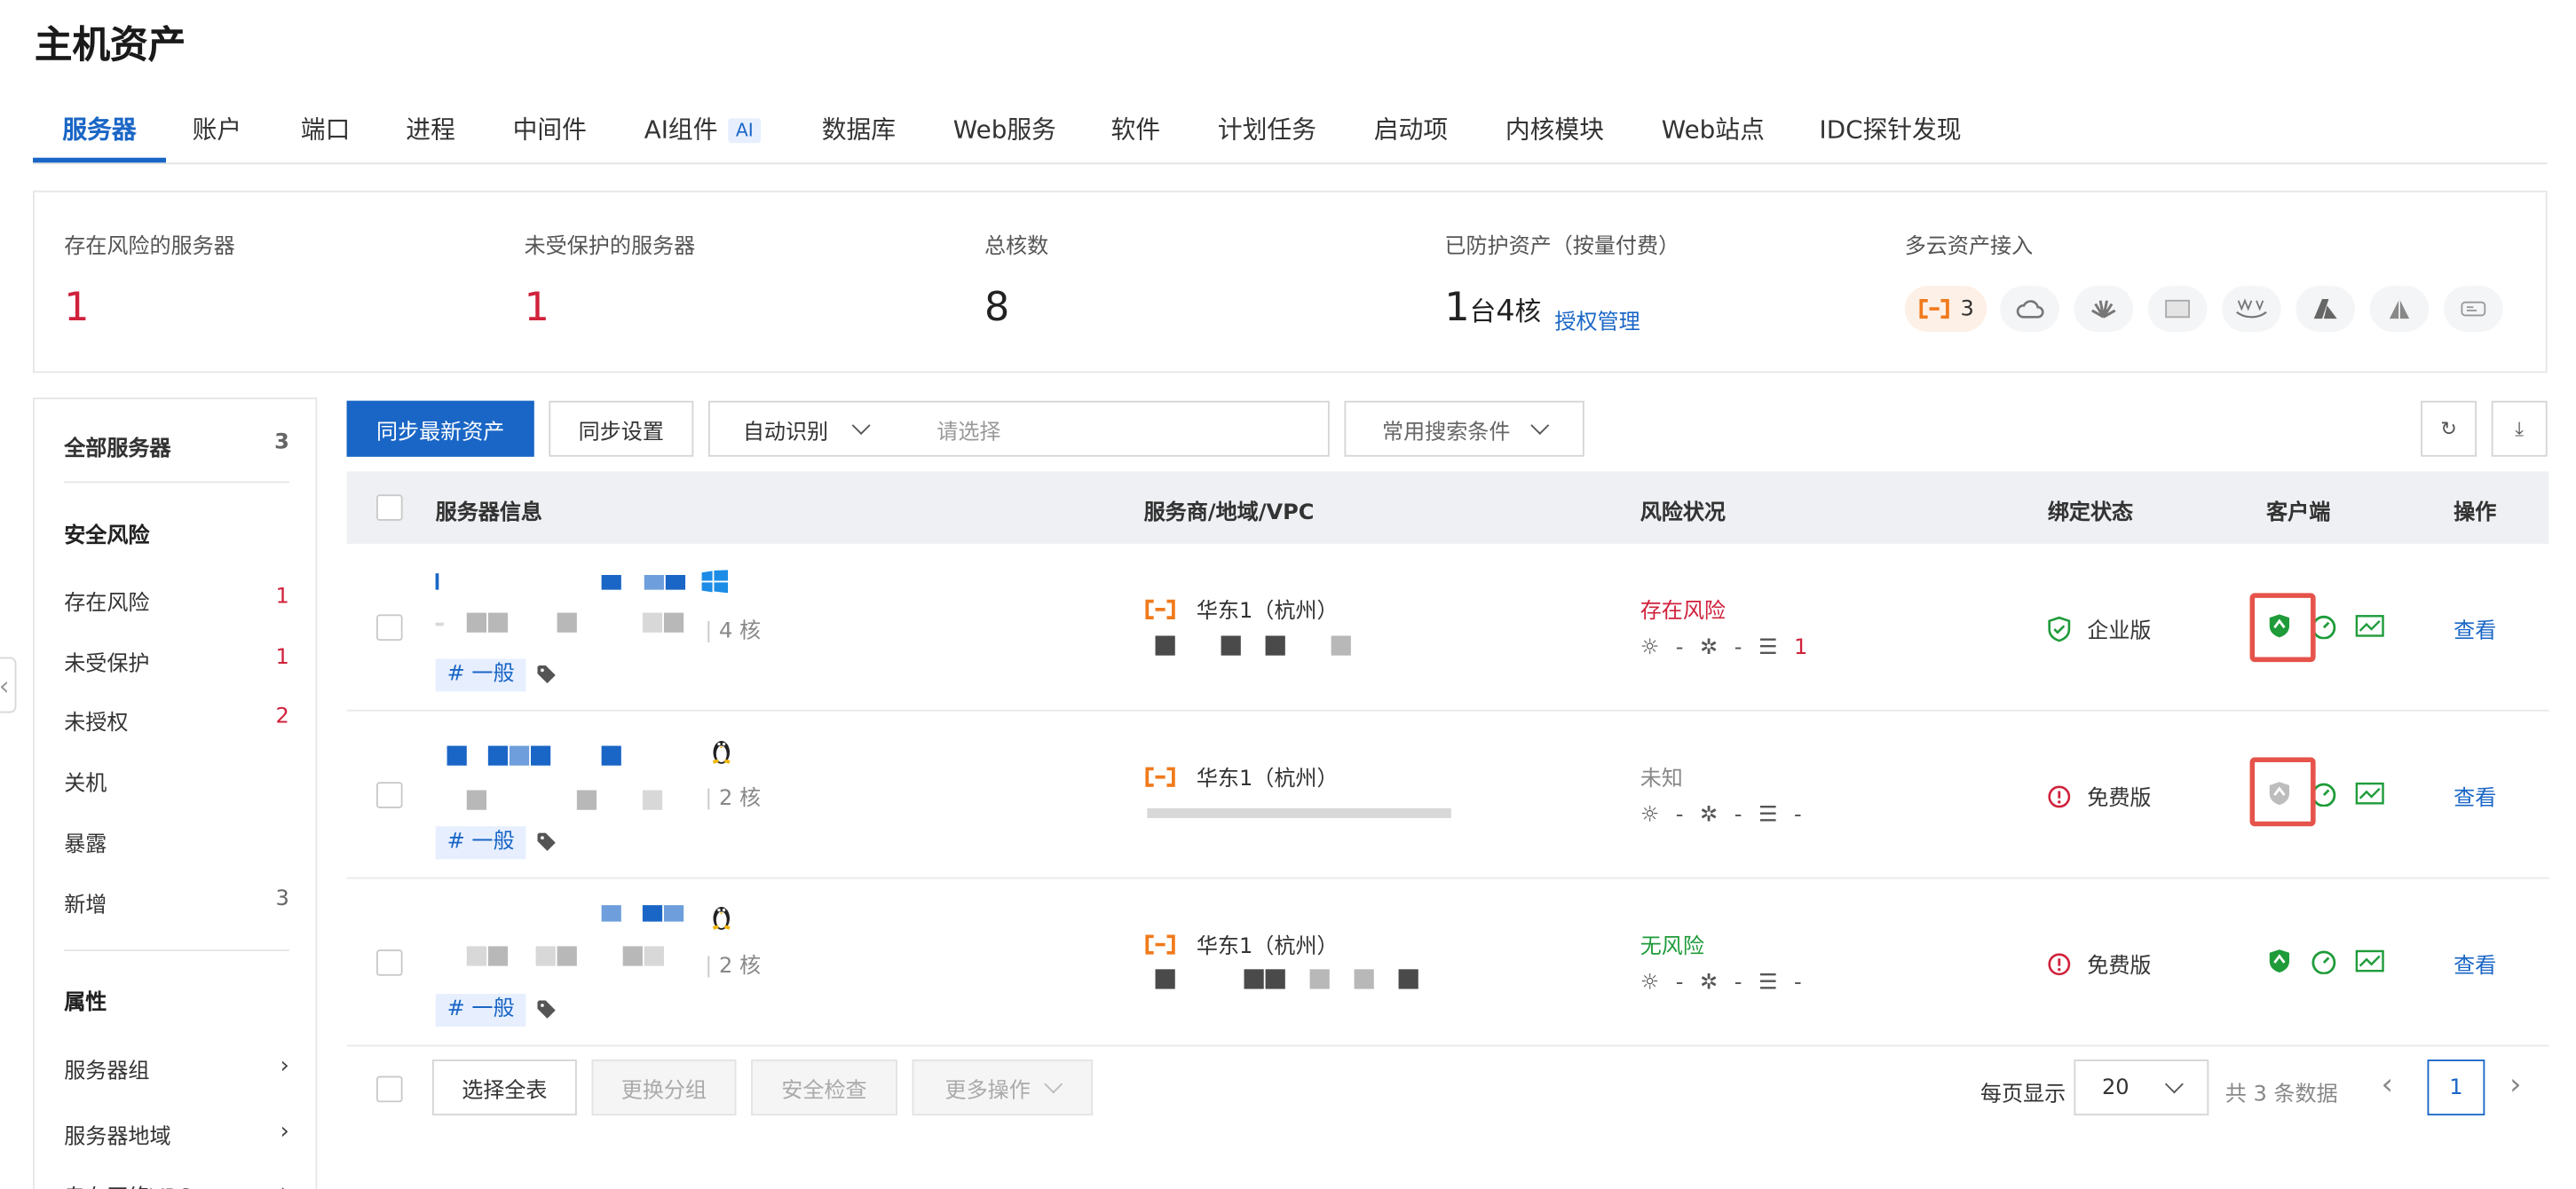  I want to click on sidebar-item-server-region: 服务器地域 ›, so click(176, 1134).